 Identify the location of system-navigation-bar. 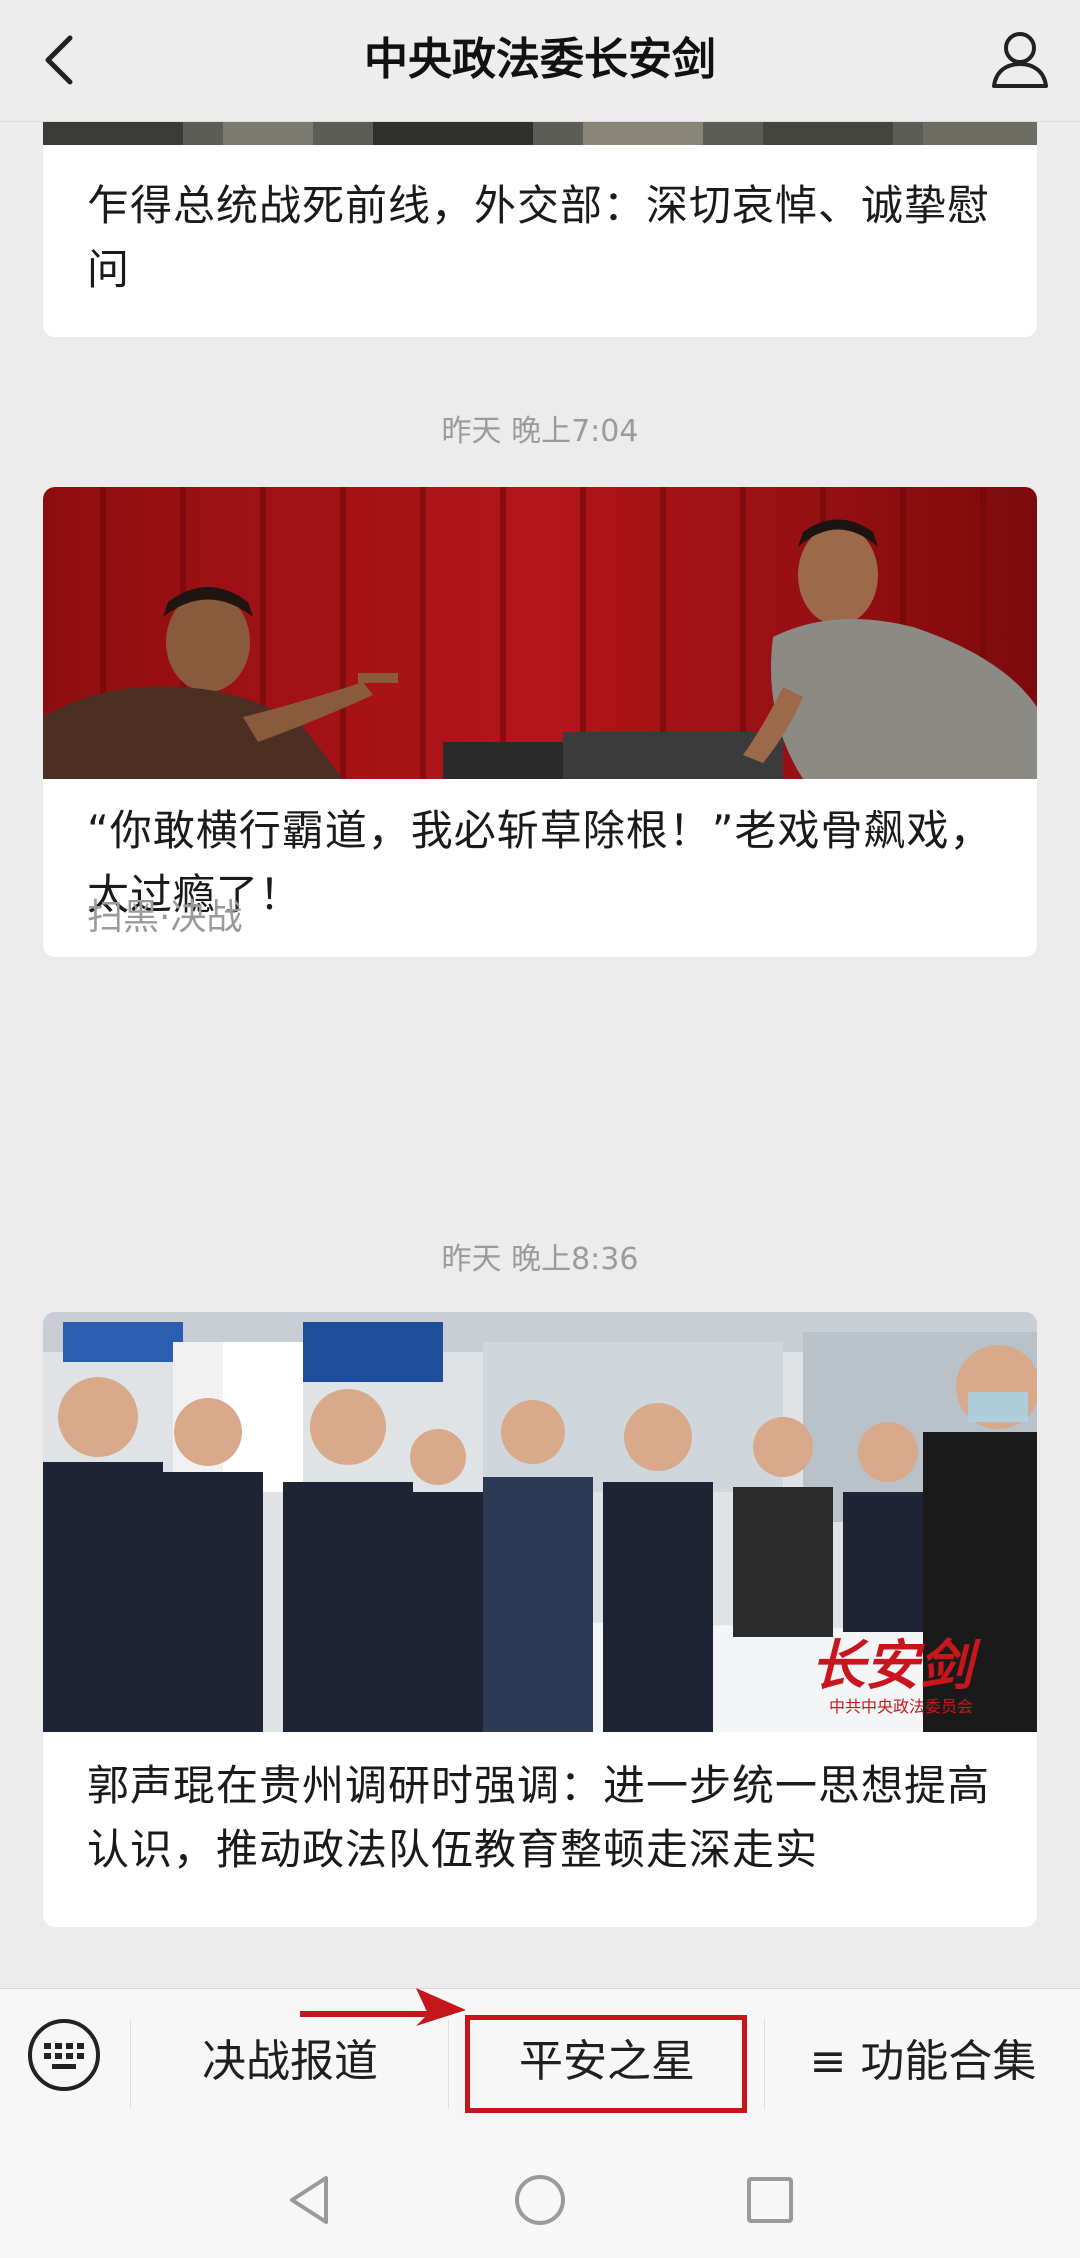
(540, 2199).